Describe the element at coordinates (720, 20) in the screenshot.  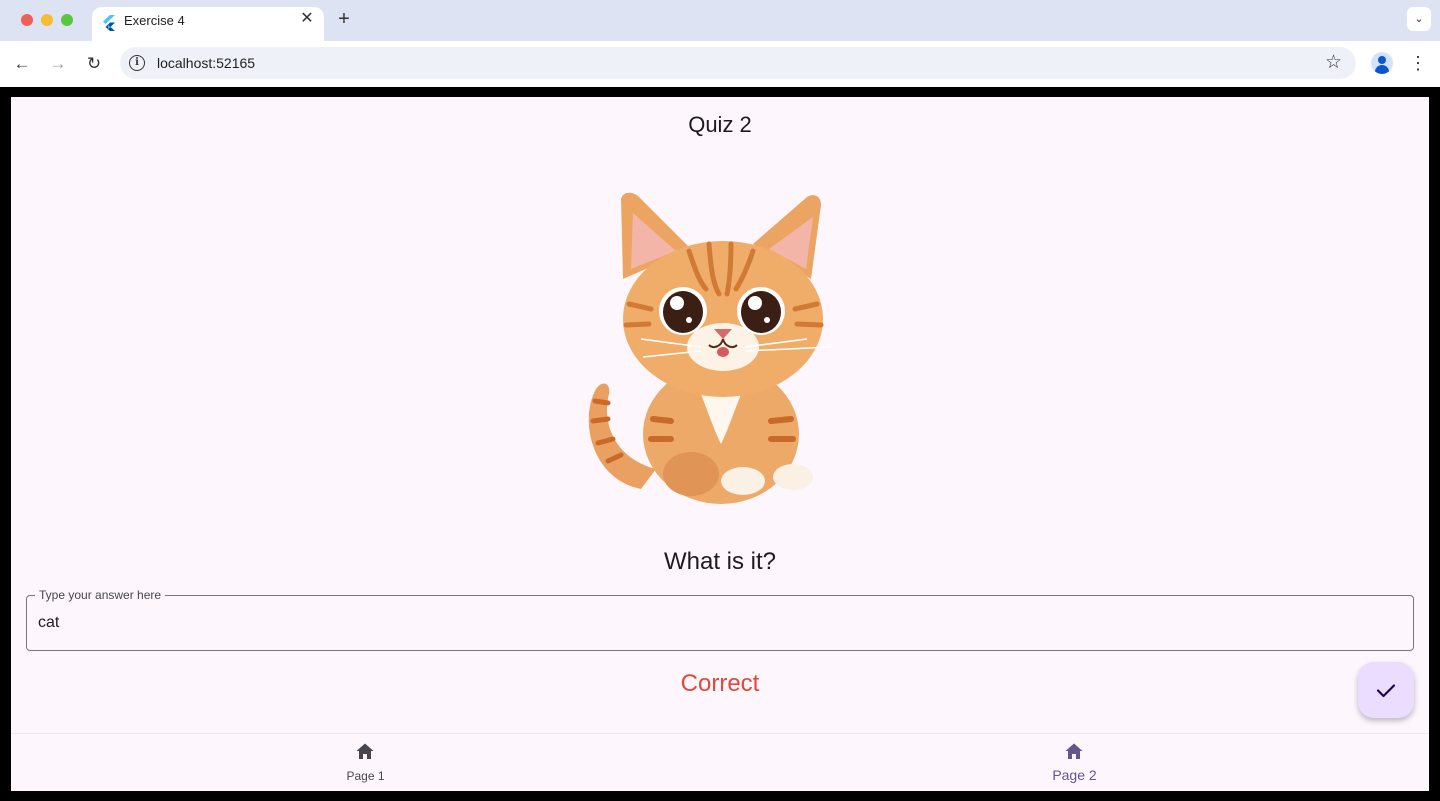
I see `tab-bar: Exercise 4 ✕ + ⌄` at that location.